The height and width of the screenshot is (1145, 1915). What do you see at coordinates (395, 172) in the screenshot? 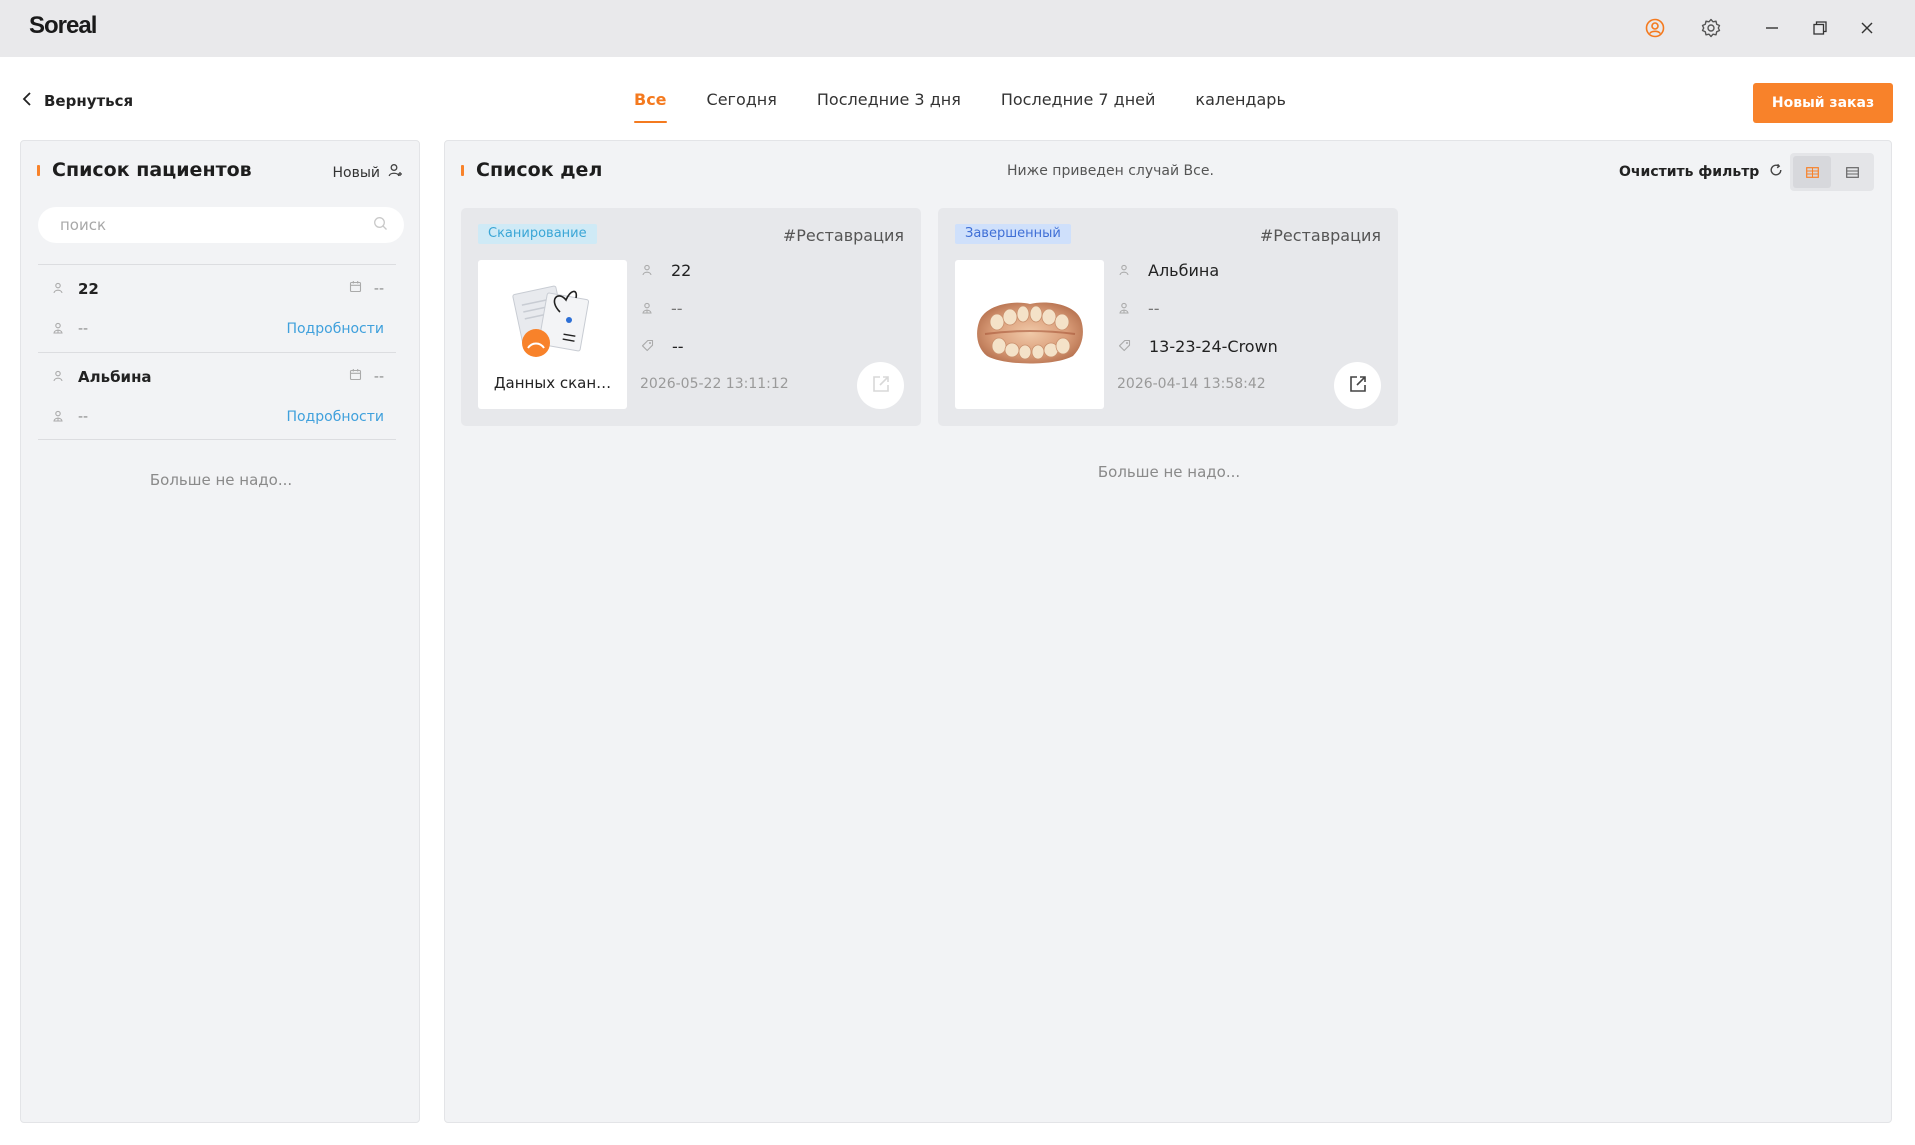
I see `add-user-icon` at bounding box center [395, 172].